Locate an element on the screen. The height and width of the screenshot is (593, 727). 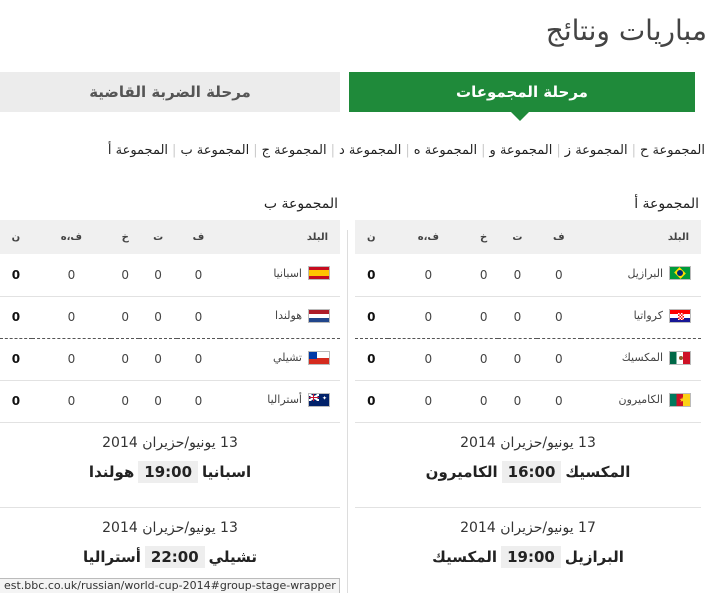
home-team: البرازيل is located at coordinates (594, 556).